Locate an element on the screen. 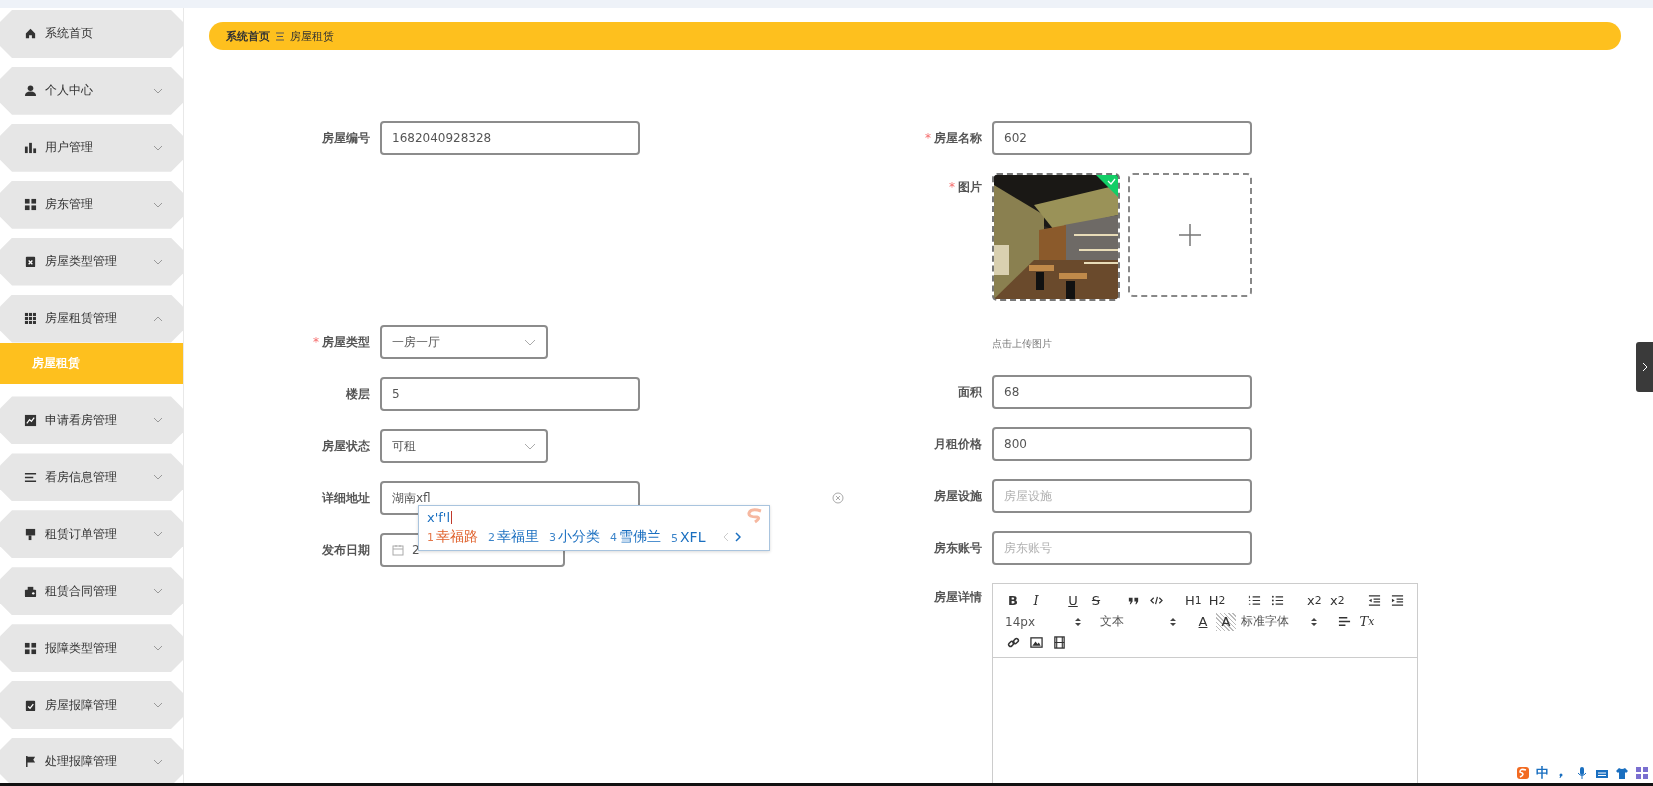 Image resolution: width=1653 pixels, height=786 pixels. upload-hint: 点击上传图片 is located at coordinates (1022, 344).